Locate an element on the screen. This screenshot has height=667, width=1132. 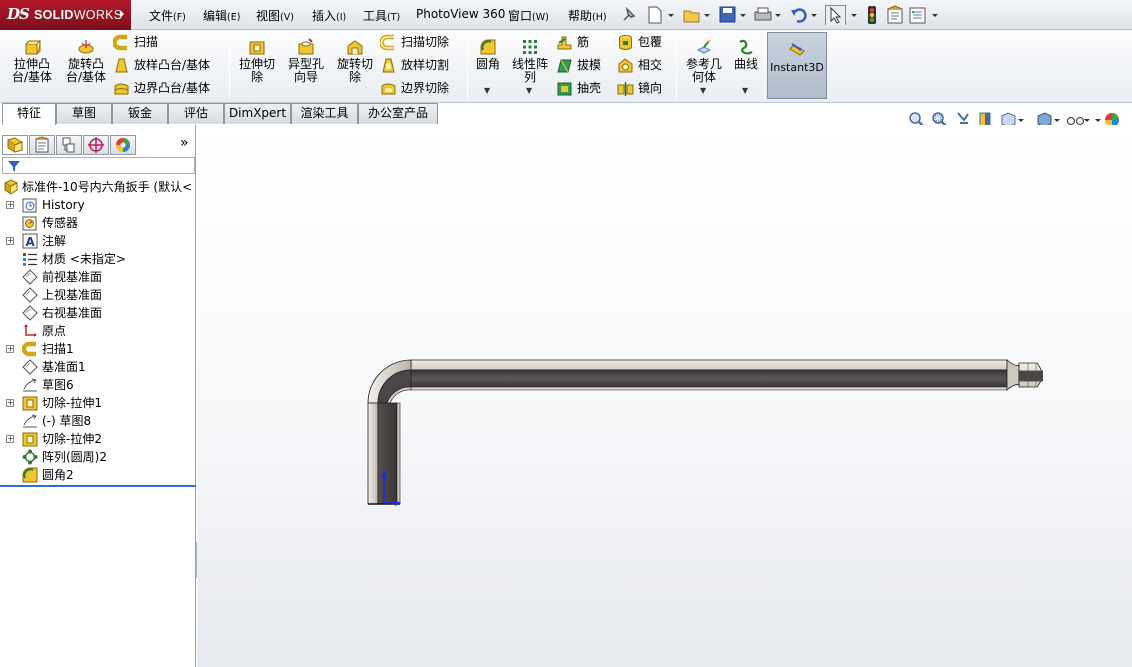
shell-button: 抽壳 is located at coordinates (578, 88).